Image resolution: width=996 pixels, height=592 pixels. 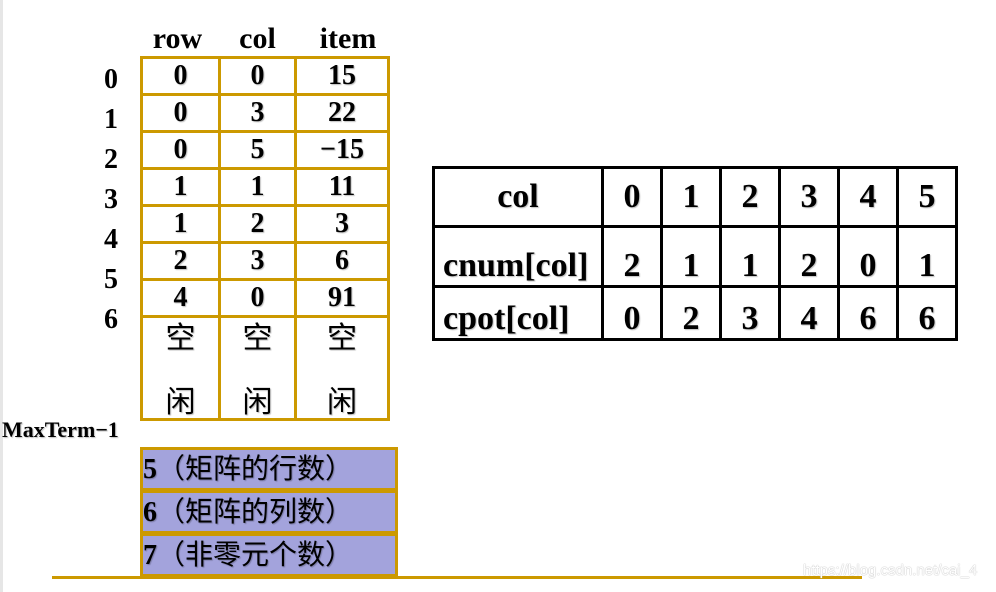 I want to click on meta-row-rows: 5（矩阵的行数）, so click(x=269, y=469).